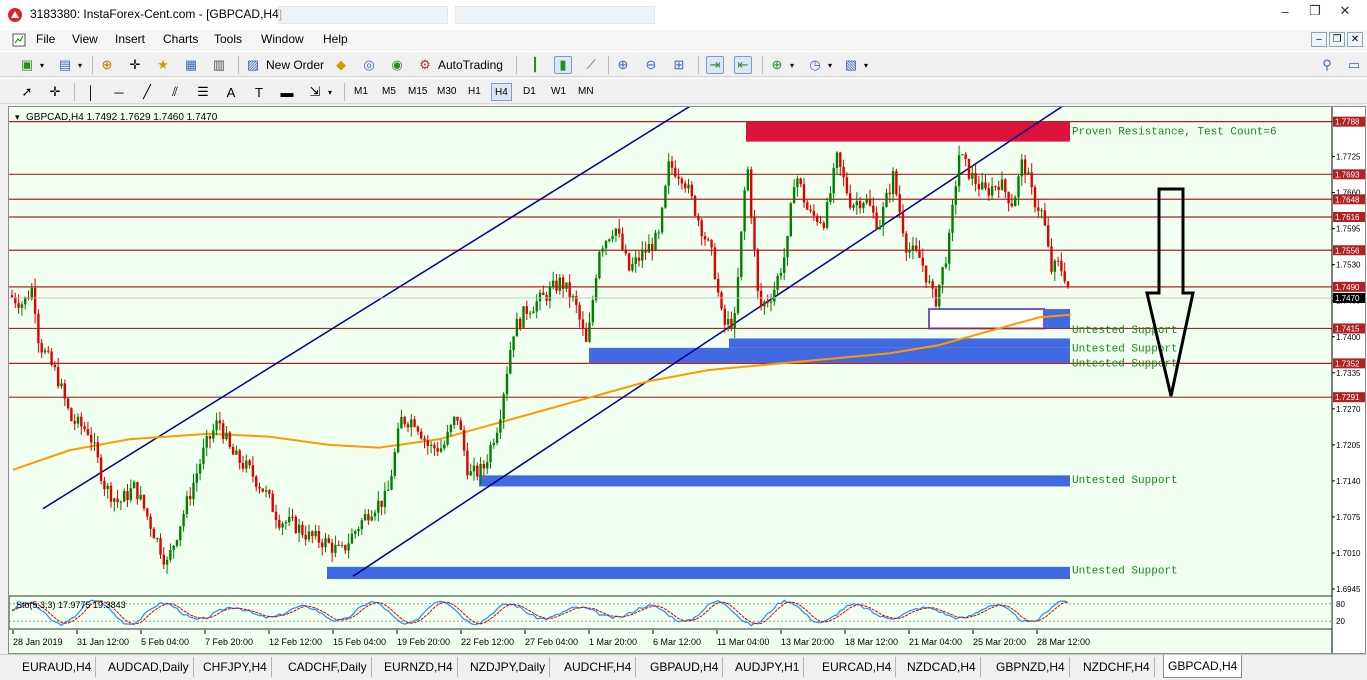 This screenshot has height=680, width=1367. I want to click on menu-view: View, so click(85, 39).